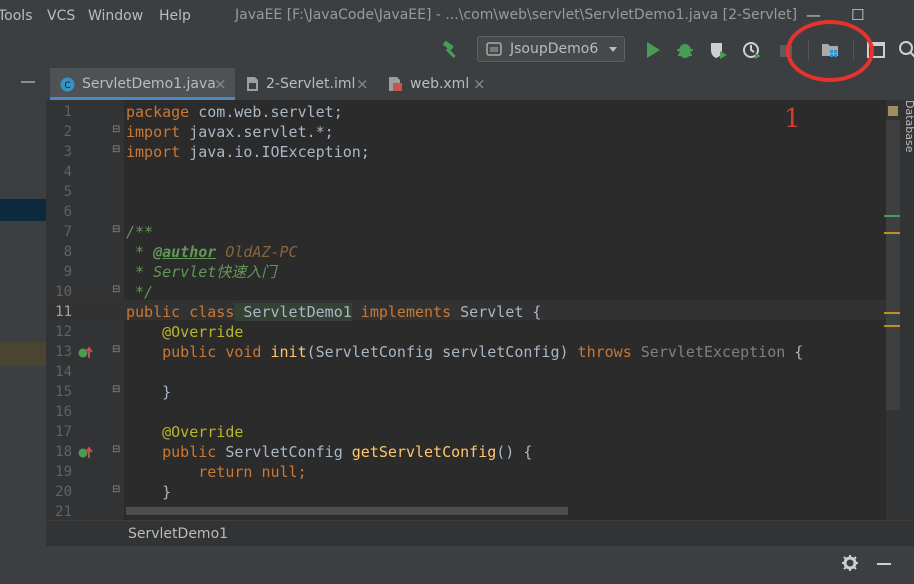 This screenshot has width=914, height=584. What do you see at coordinates (67, 192) in the screenshot?
I see `line-number: 5` at bounding box center [67, 192].